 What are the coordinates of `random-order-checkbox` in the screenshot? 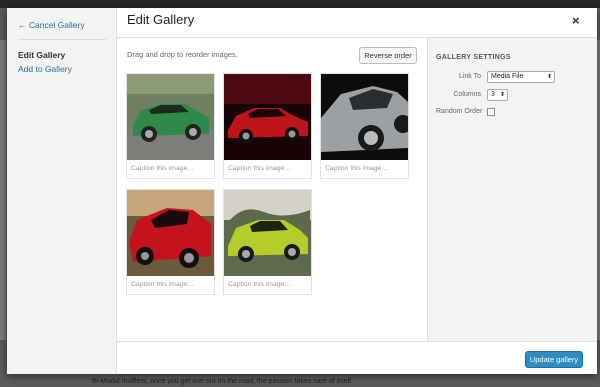 It's located at (491, 112).